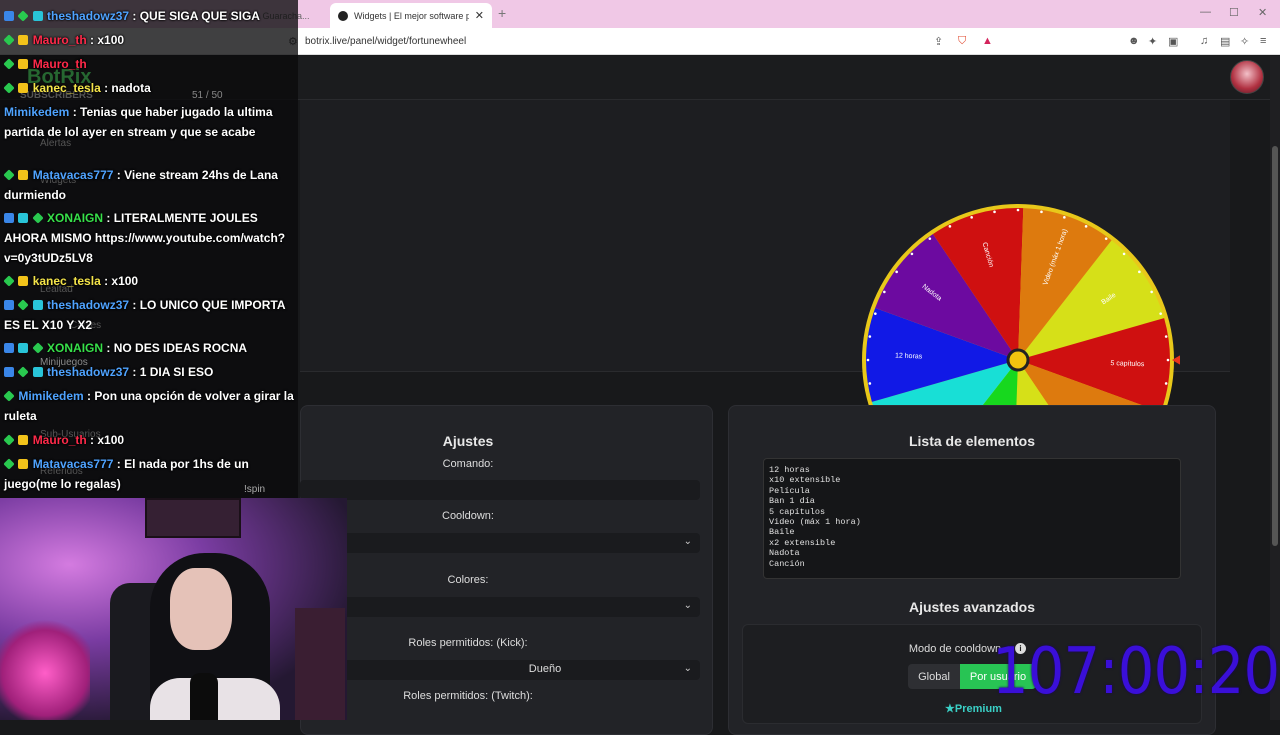  I want to click on settings-title: Ajustes, so click(468, 441).